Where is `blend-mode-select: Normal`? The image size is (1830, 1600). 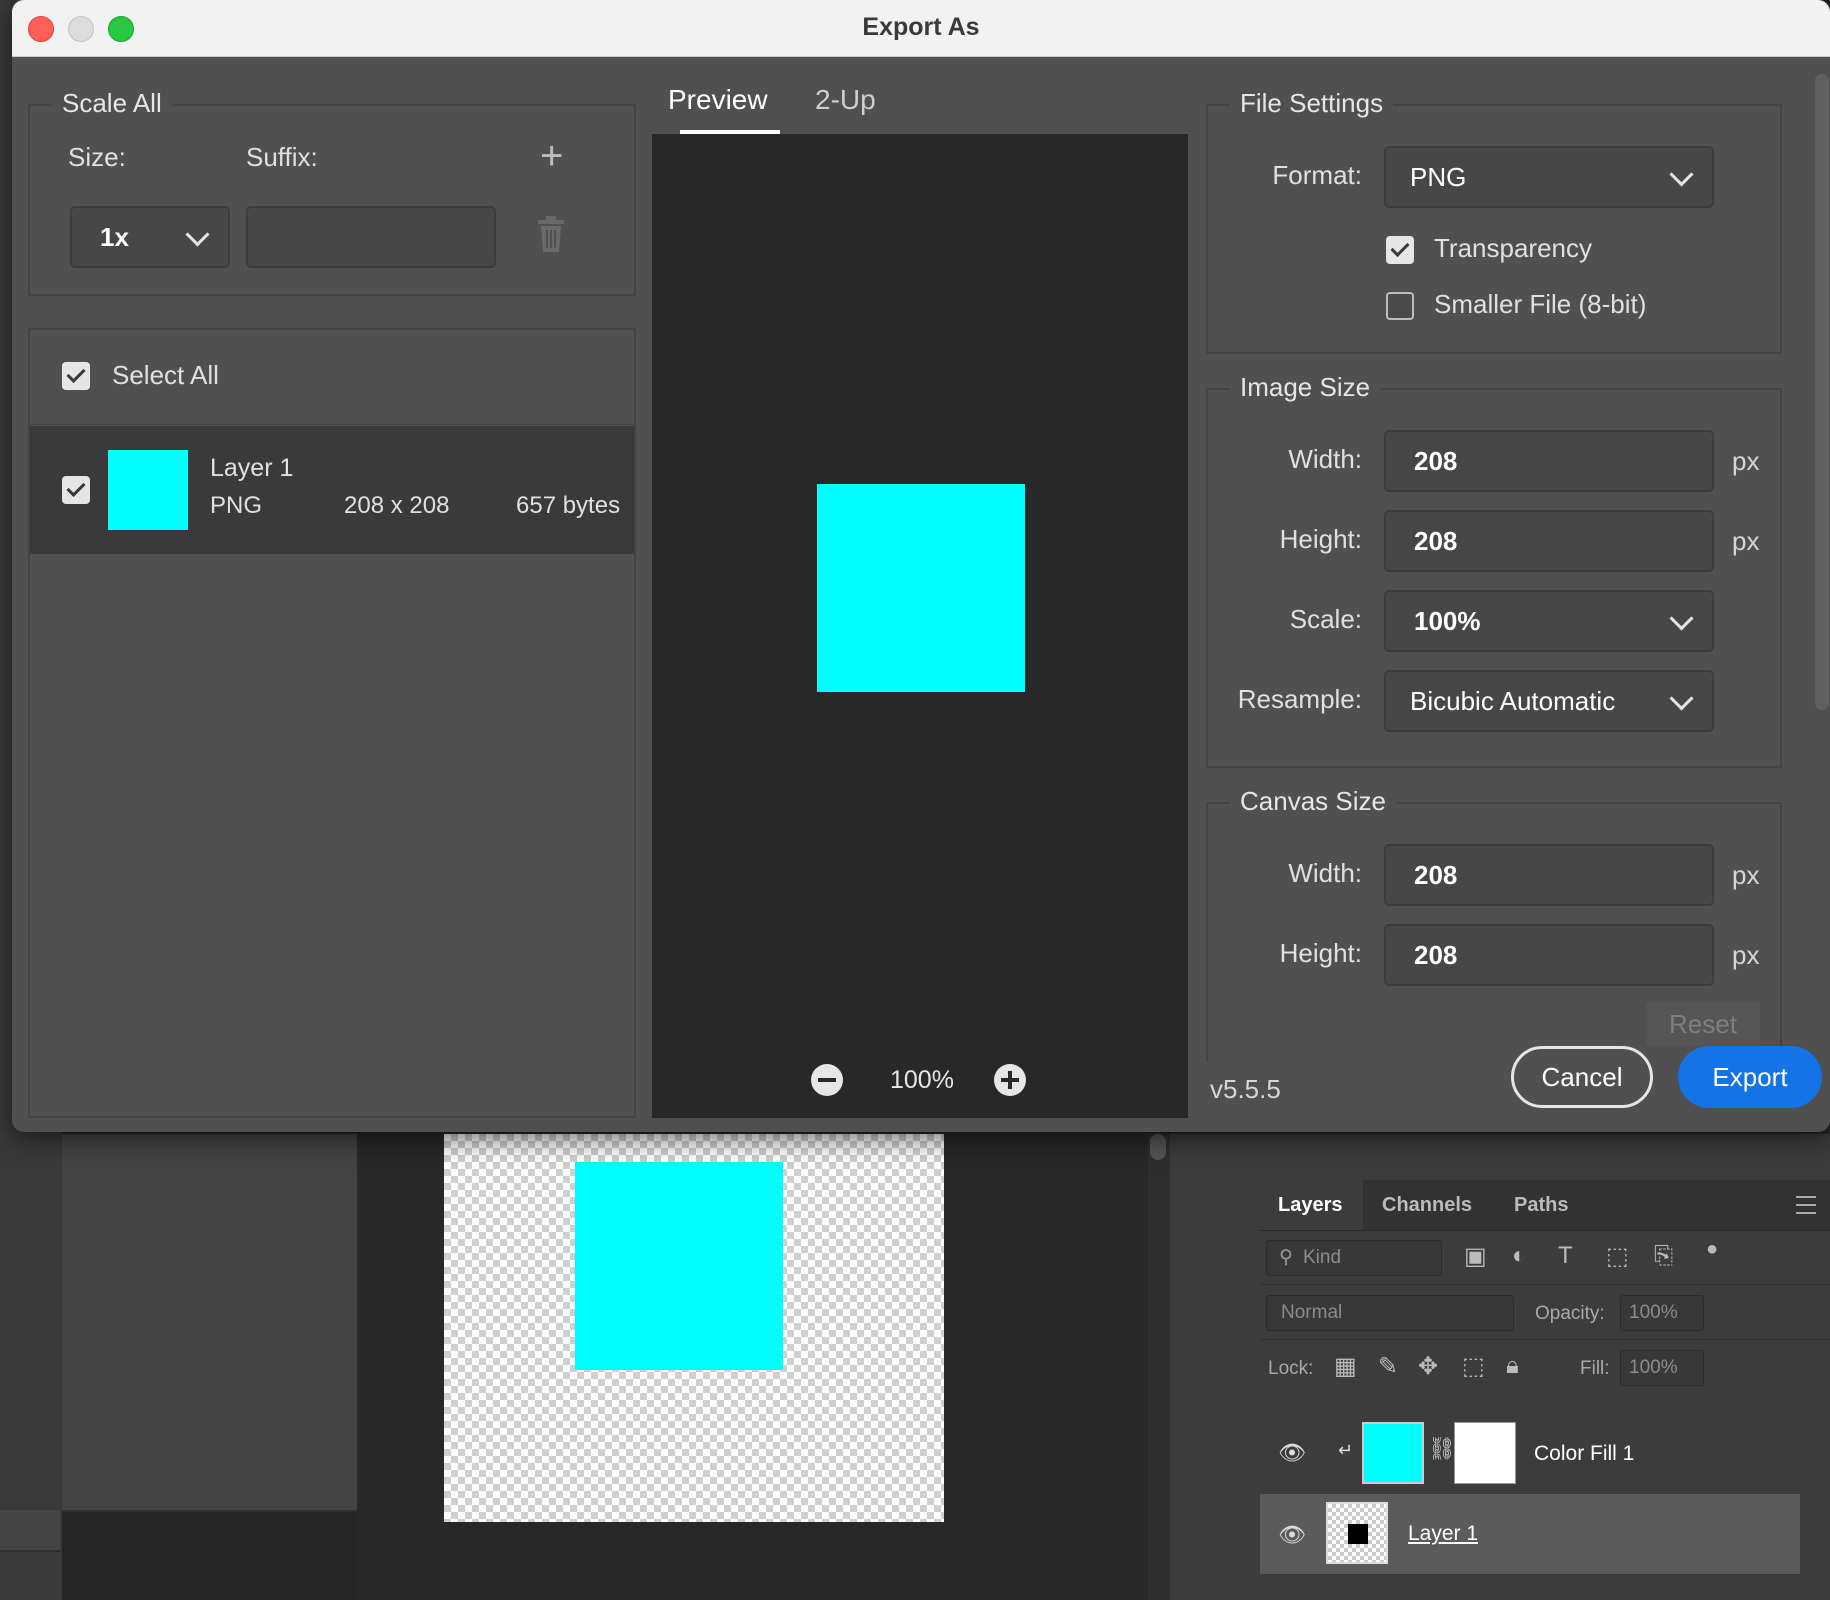 blend-mode-select: Normal is located at coordinates (1390, 1313).